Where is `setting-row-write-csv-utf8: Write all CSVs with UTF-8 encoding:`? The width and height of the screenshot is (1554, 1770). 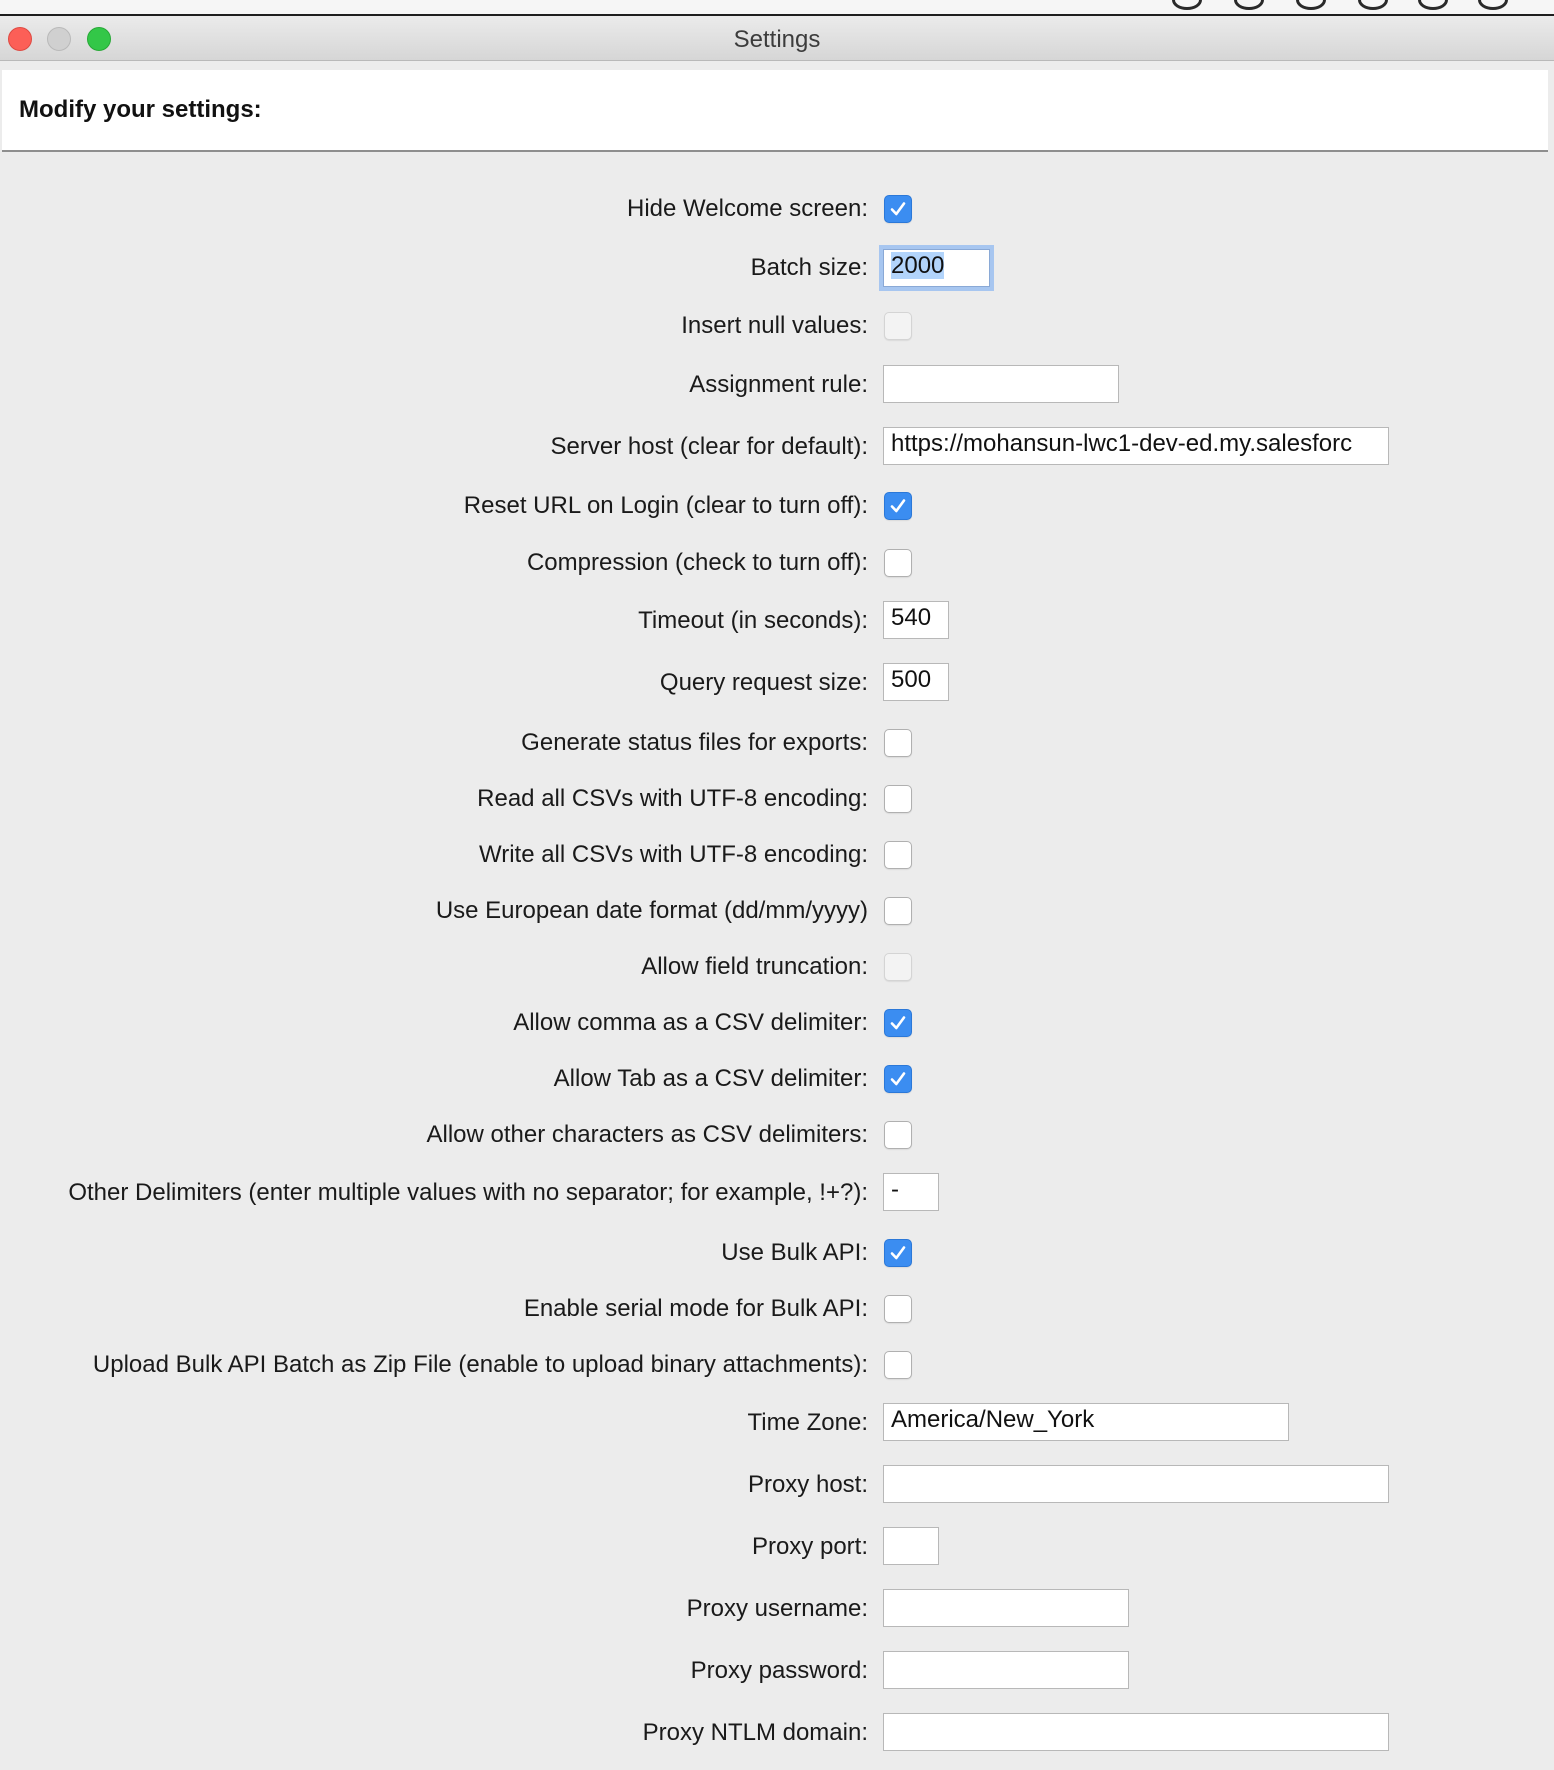
setting-row-write-csv-utf8: Write all CSVs with UTF-8 encoding: is located at coordinates (777, 855).